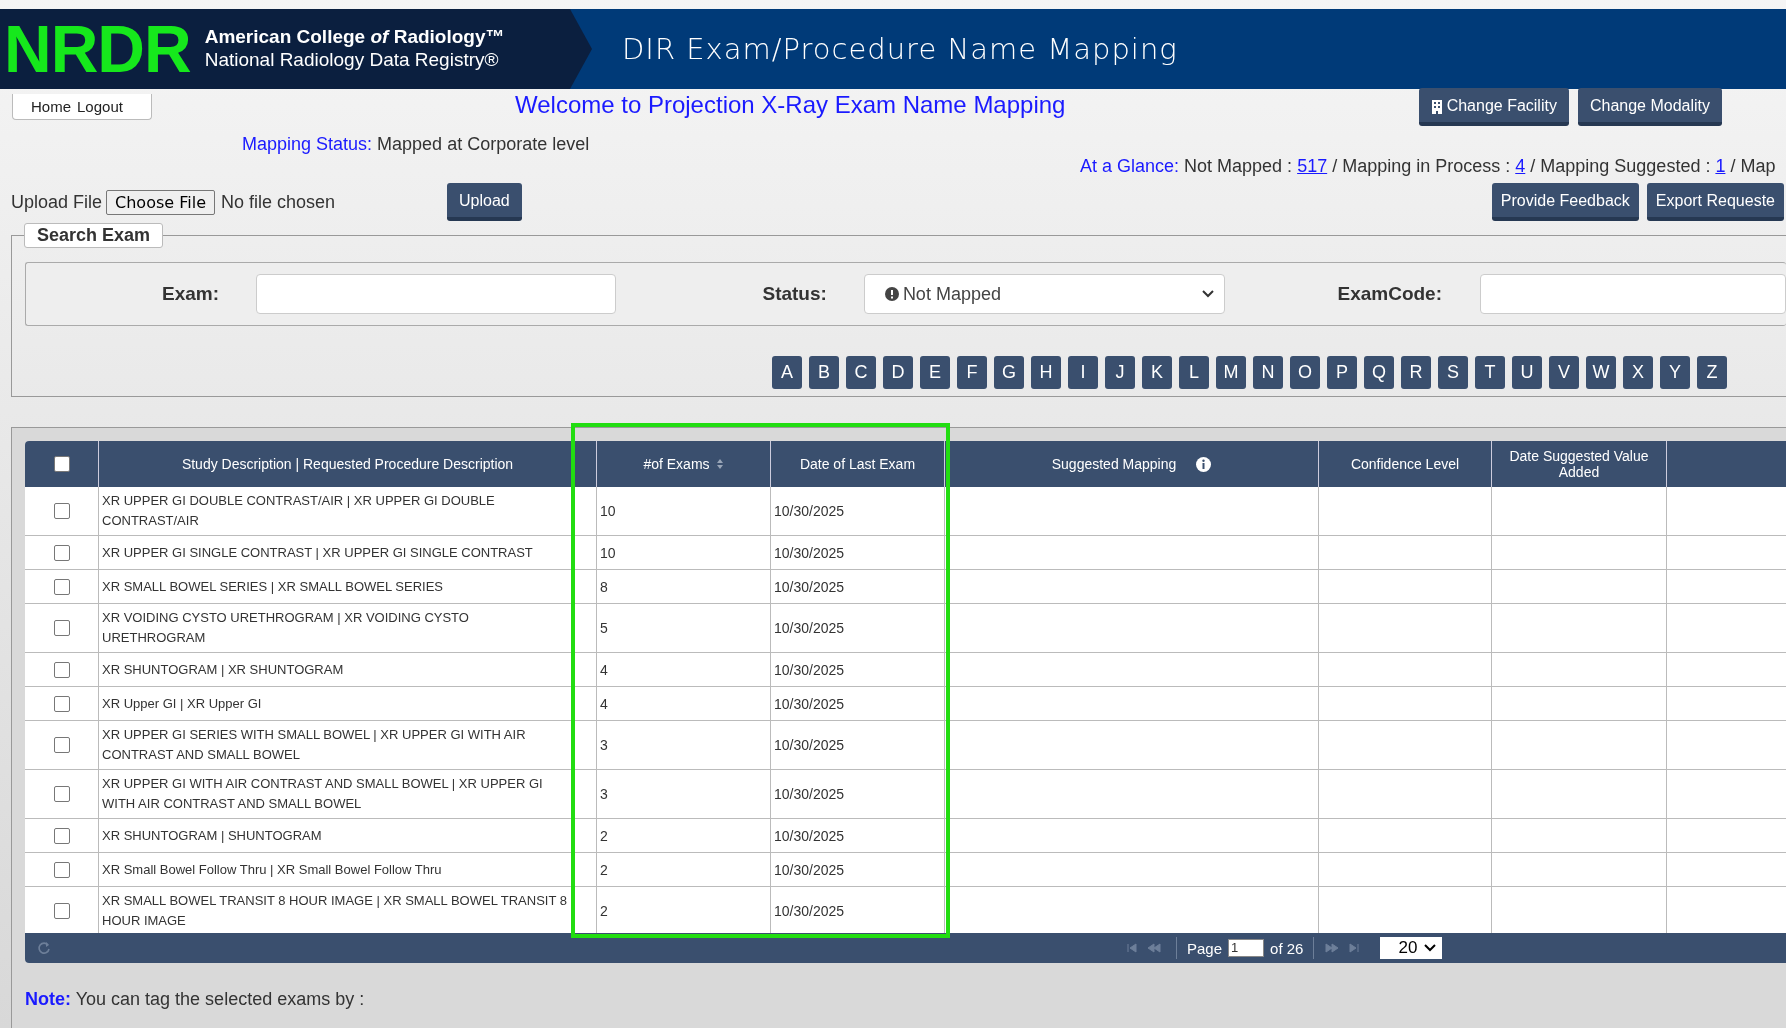 This screenshot has height=1028, width=1786. Describe the element at coordinates (1520, 166) in the screenshot. I see `count-link: 4` at that location.